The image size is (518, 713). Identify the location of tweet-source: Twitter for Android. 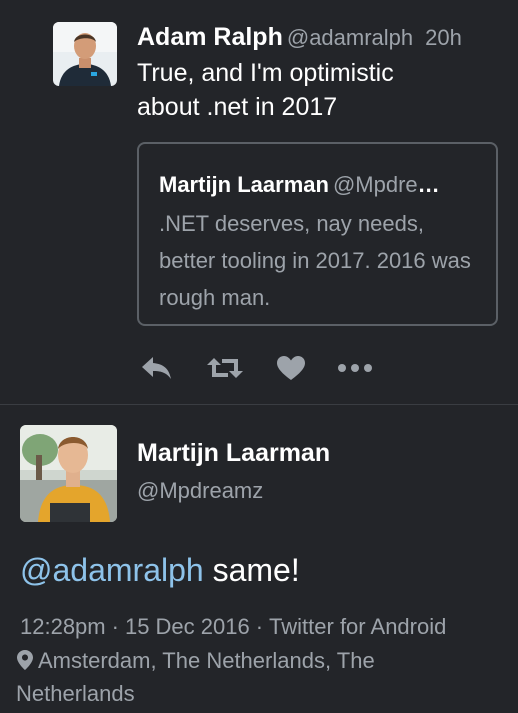
(357, 626).